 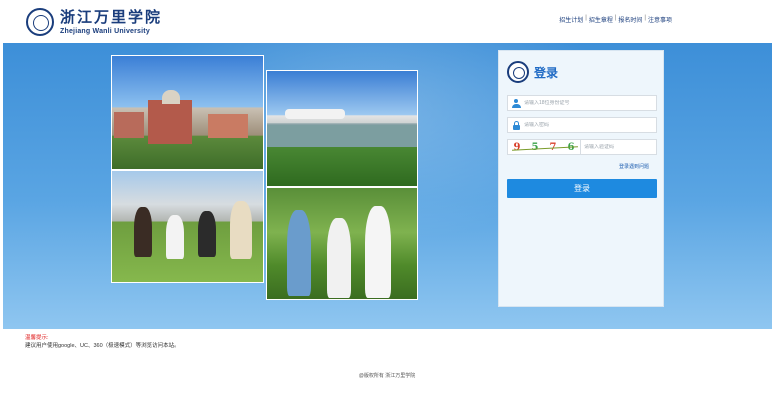 I want to click on login-title: 登录, so click(x=546, y=72).